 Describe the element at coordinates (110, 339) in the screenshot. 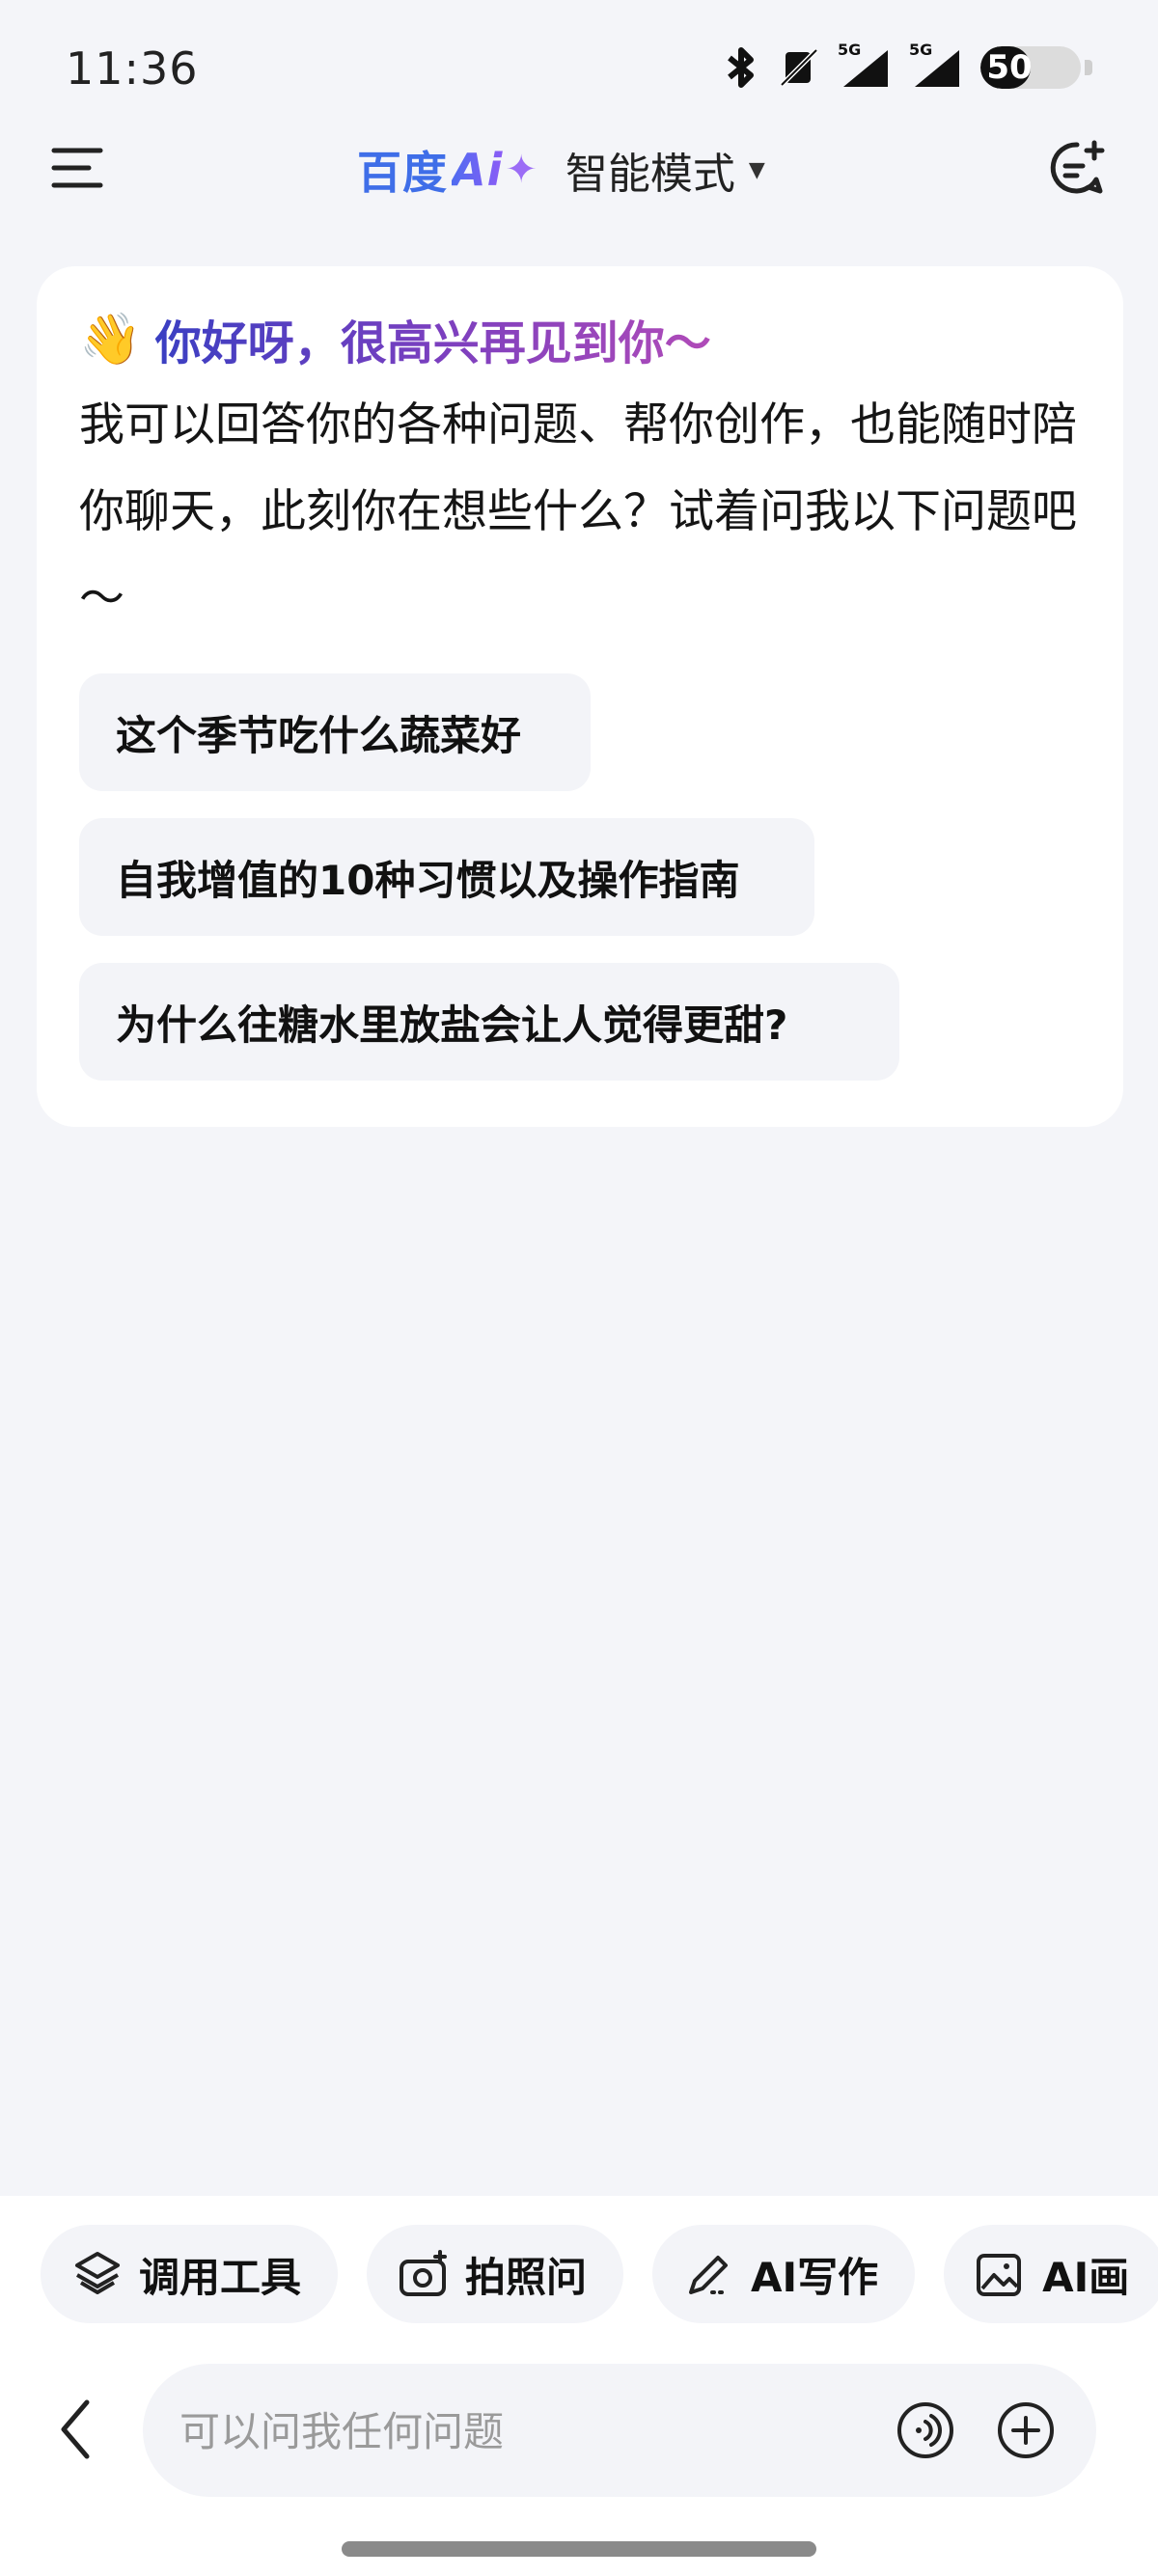

I see `waving-hand-icon: 👋` at that location.